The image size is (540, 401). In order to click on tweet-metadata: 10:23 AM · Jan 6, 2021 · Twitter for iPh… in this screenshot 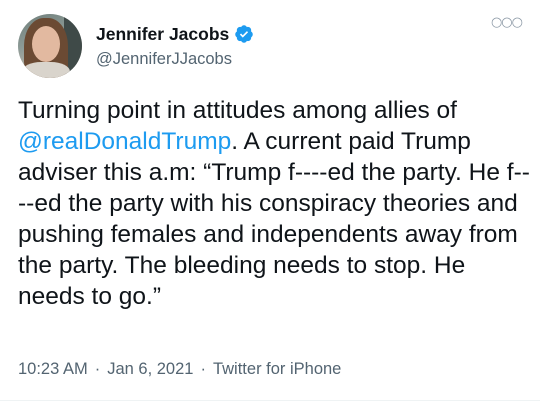, I will do `click(179, 369)`.